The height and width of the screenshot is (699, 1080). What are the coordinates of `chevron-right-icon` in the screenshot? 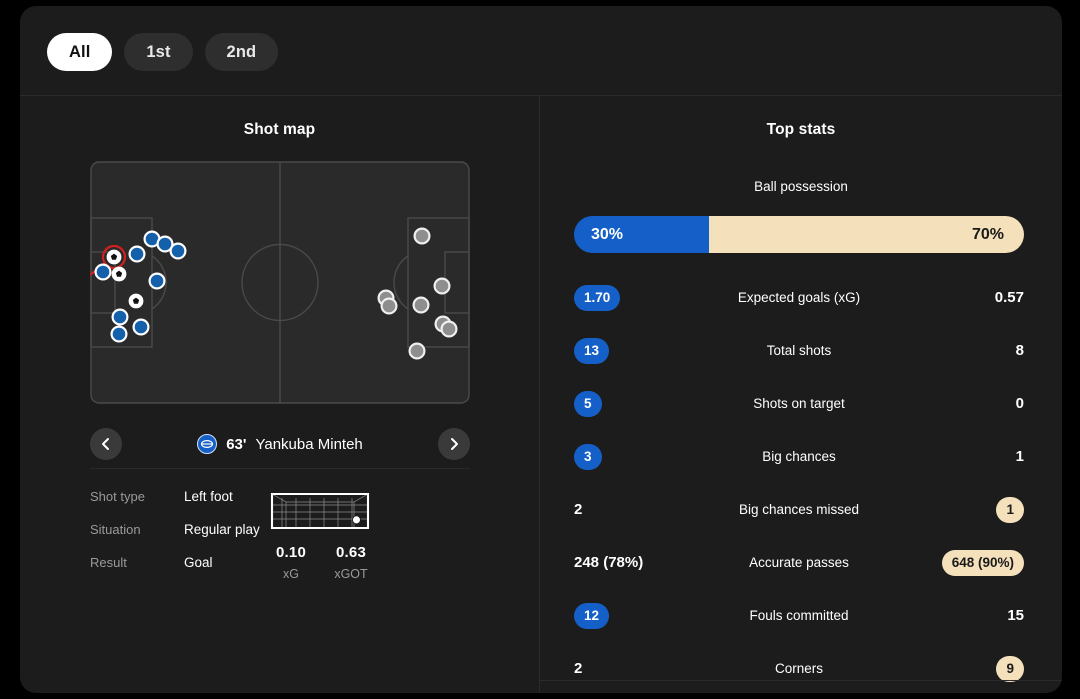 It's located at (454, 444).